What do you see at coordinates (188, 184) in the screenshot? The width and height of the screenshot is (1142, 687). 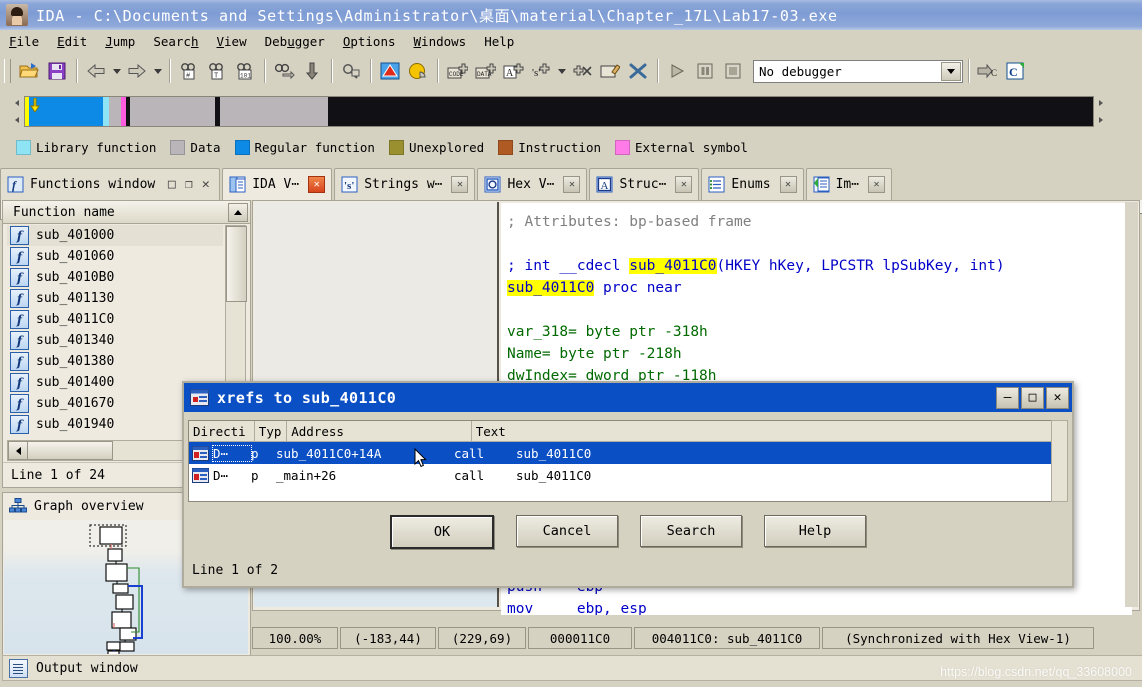 I see `restore-icon: ❐` at bounding box center [188, 184].